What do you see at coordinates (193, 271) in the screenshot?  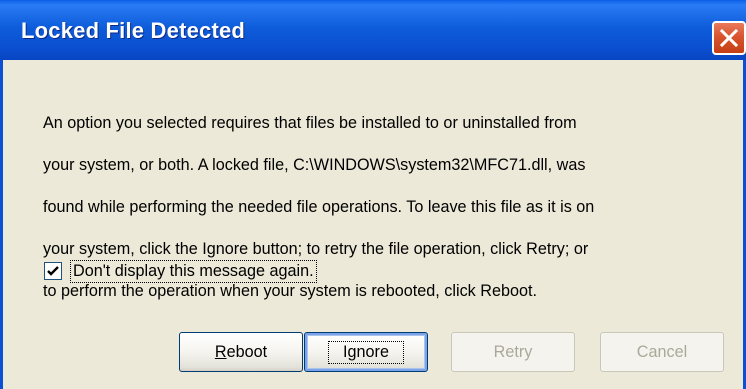 I see `dont-display-again-label: Don't display this message again.` at bounding box center [193, 271].